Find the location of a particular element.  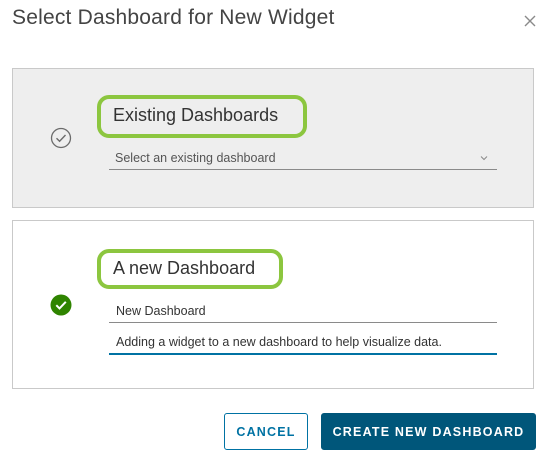

dashboard-name-input: New Dashboard is located at coordinates (303, 312).